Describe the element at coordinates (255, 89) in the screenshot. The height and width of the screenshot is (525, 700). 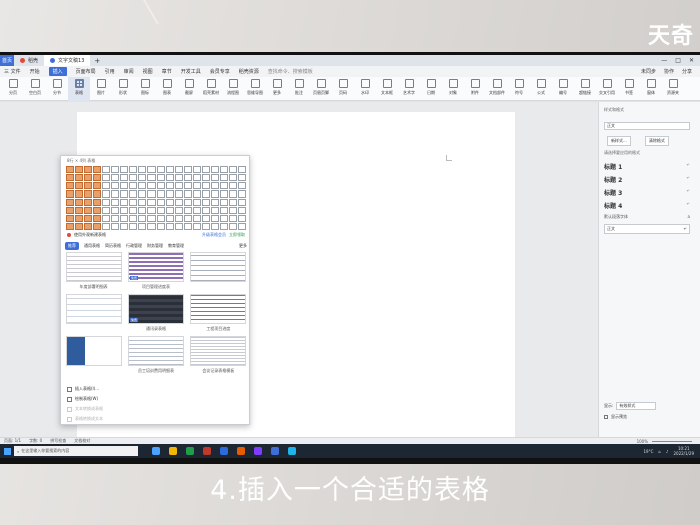
I see `ribbon-mindmap: 思维导图` at that location.